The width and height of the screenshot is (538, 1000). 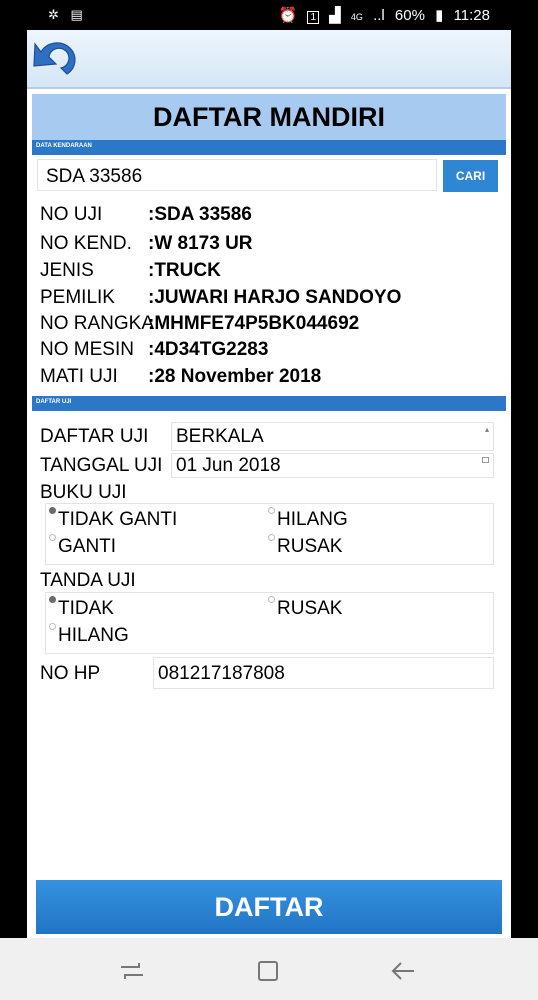 I want to click on status-bar: ✲ ▤ ⏰ 1 ▟ 4G ..l 60% ▮ 11:28, so click(x=269, y=15).